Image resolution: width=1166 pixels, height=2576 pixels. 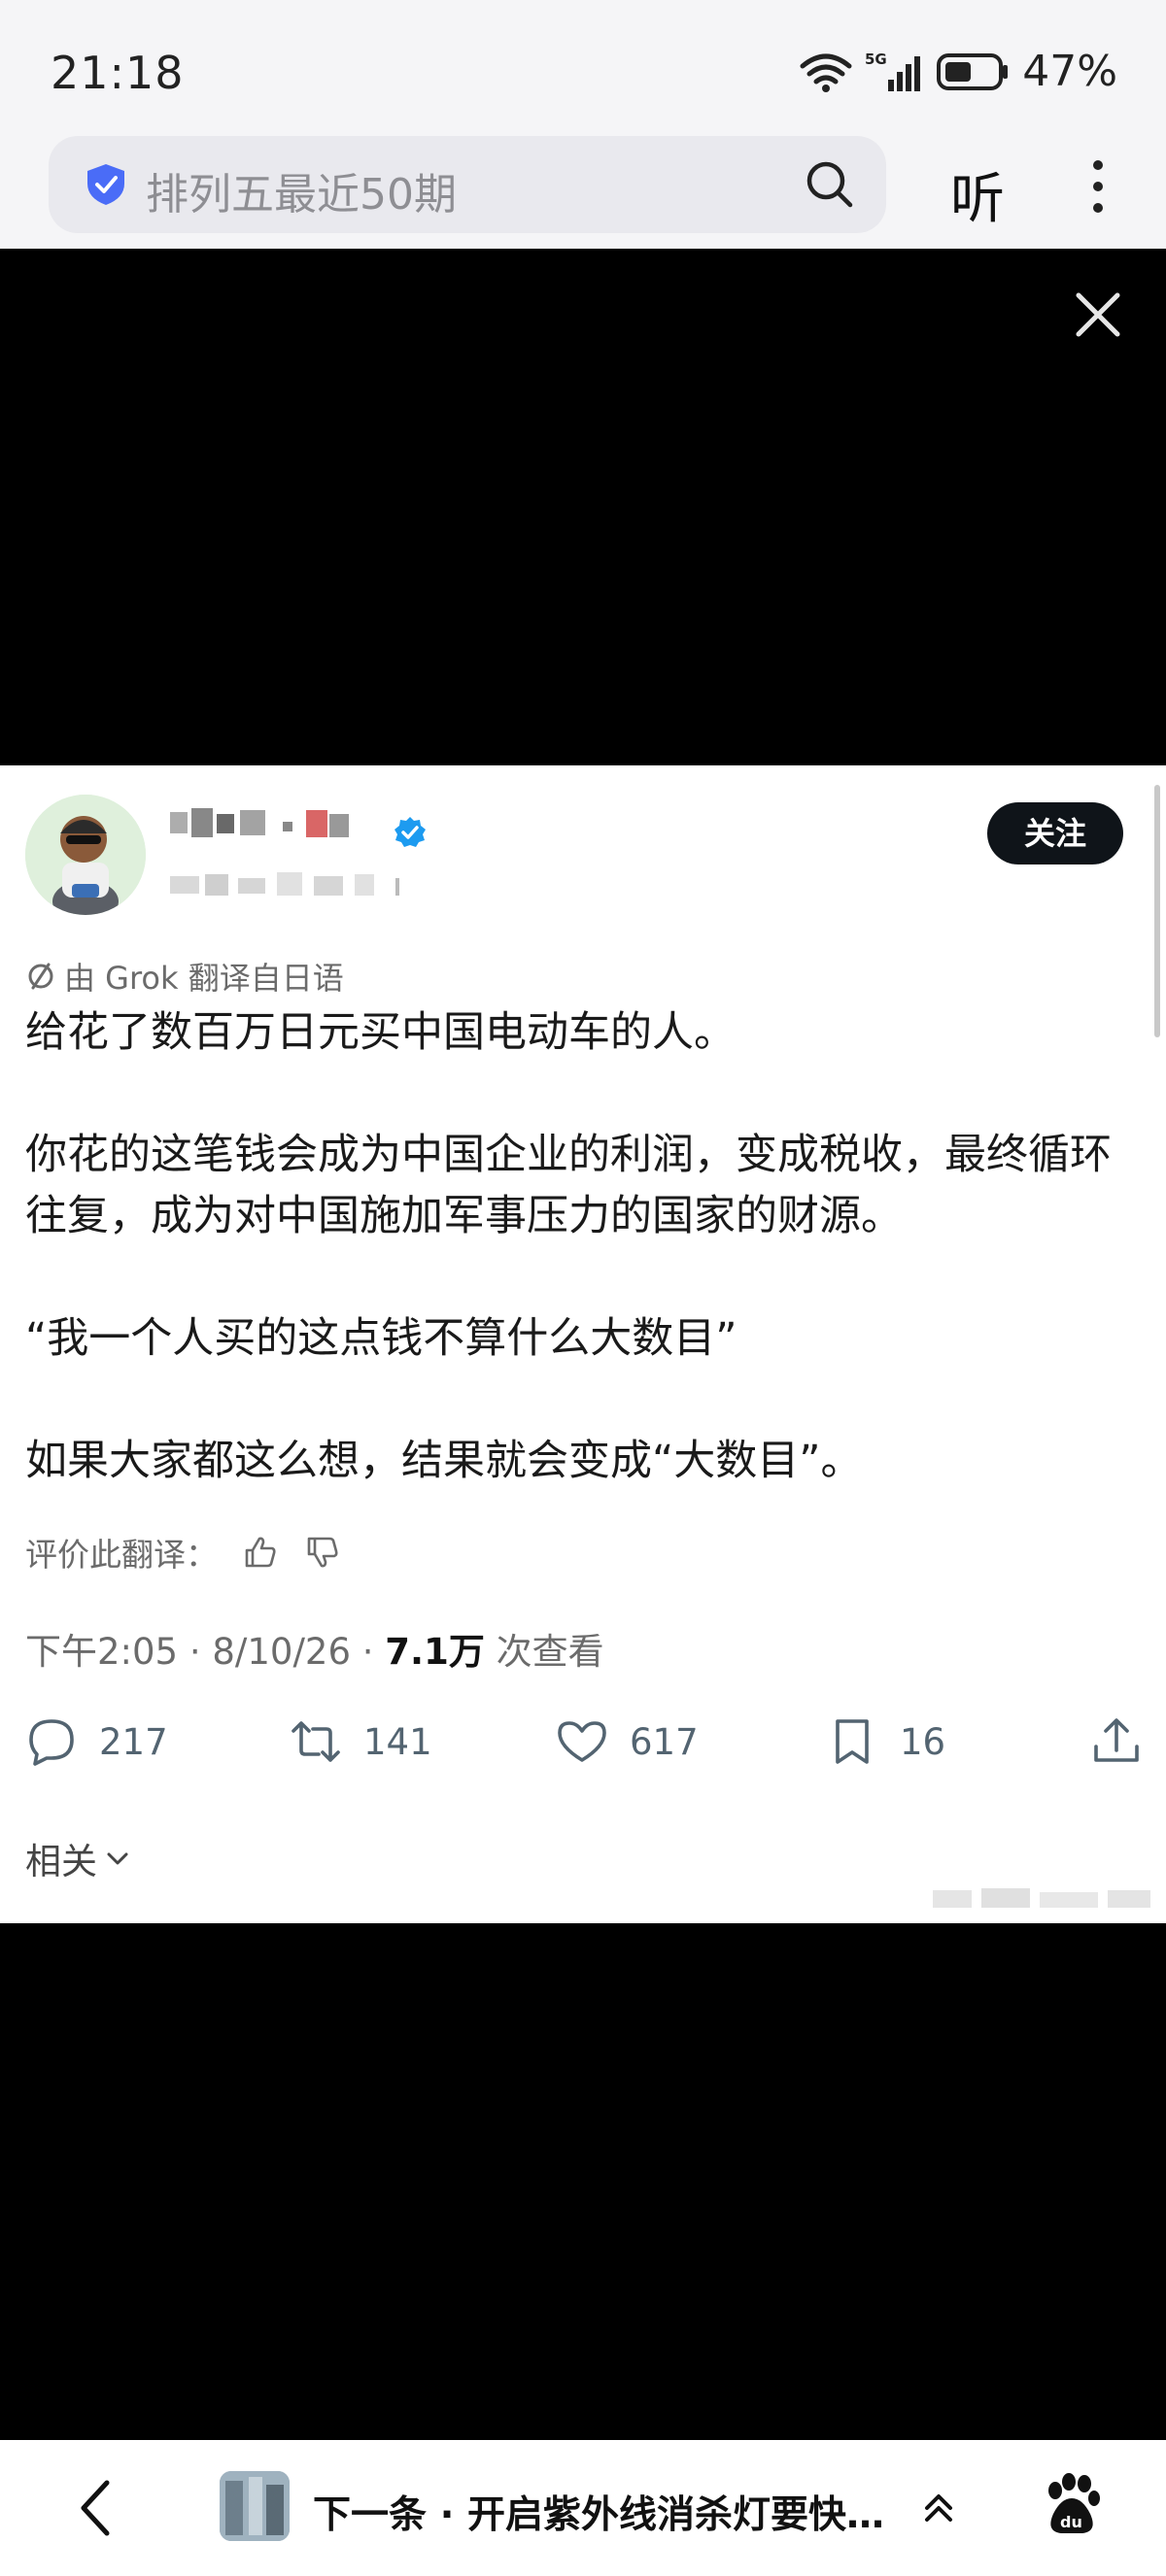 What do you see at coordinates (876, 59) in the screenshot?
I see `svg-text: 5G` at bounding box center [876, 59].